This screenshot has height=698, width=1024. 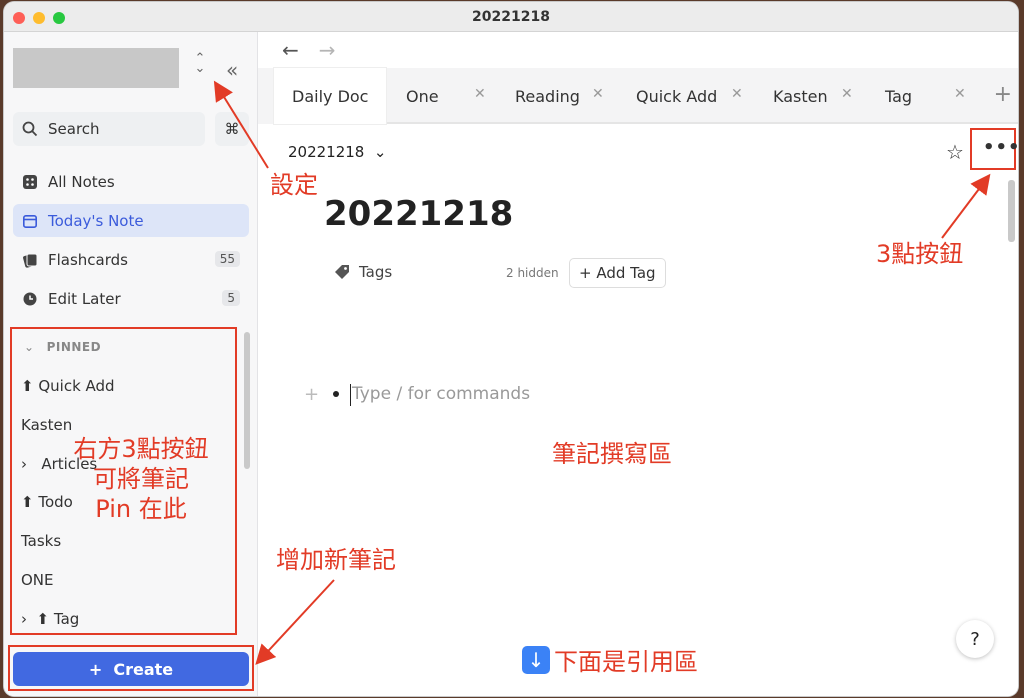 I want to click on pinned-item-kasten: Kasten, so click(x=46, y=425).